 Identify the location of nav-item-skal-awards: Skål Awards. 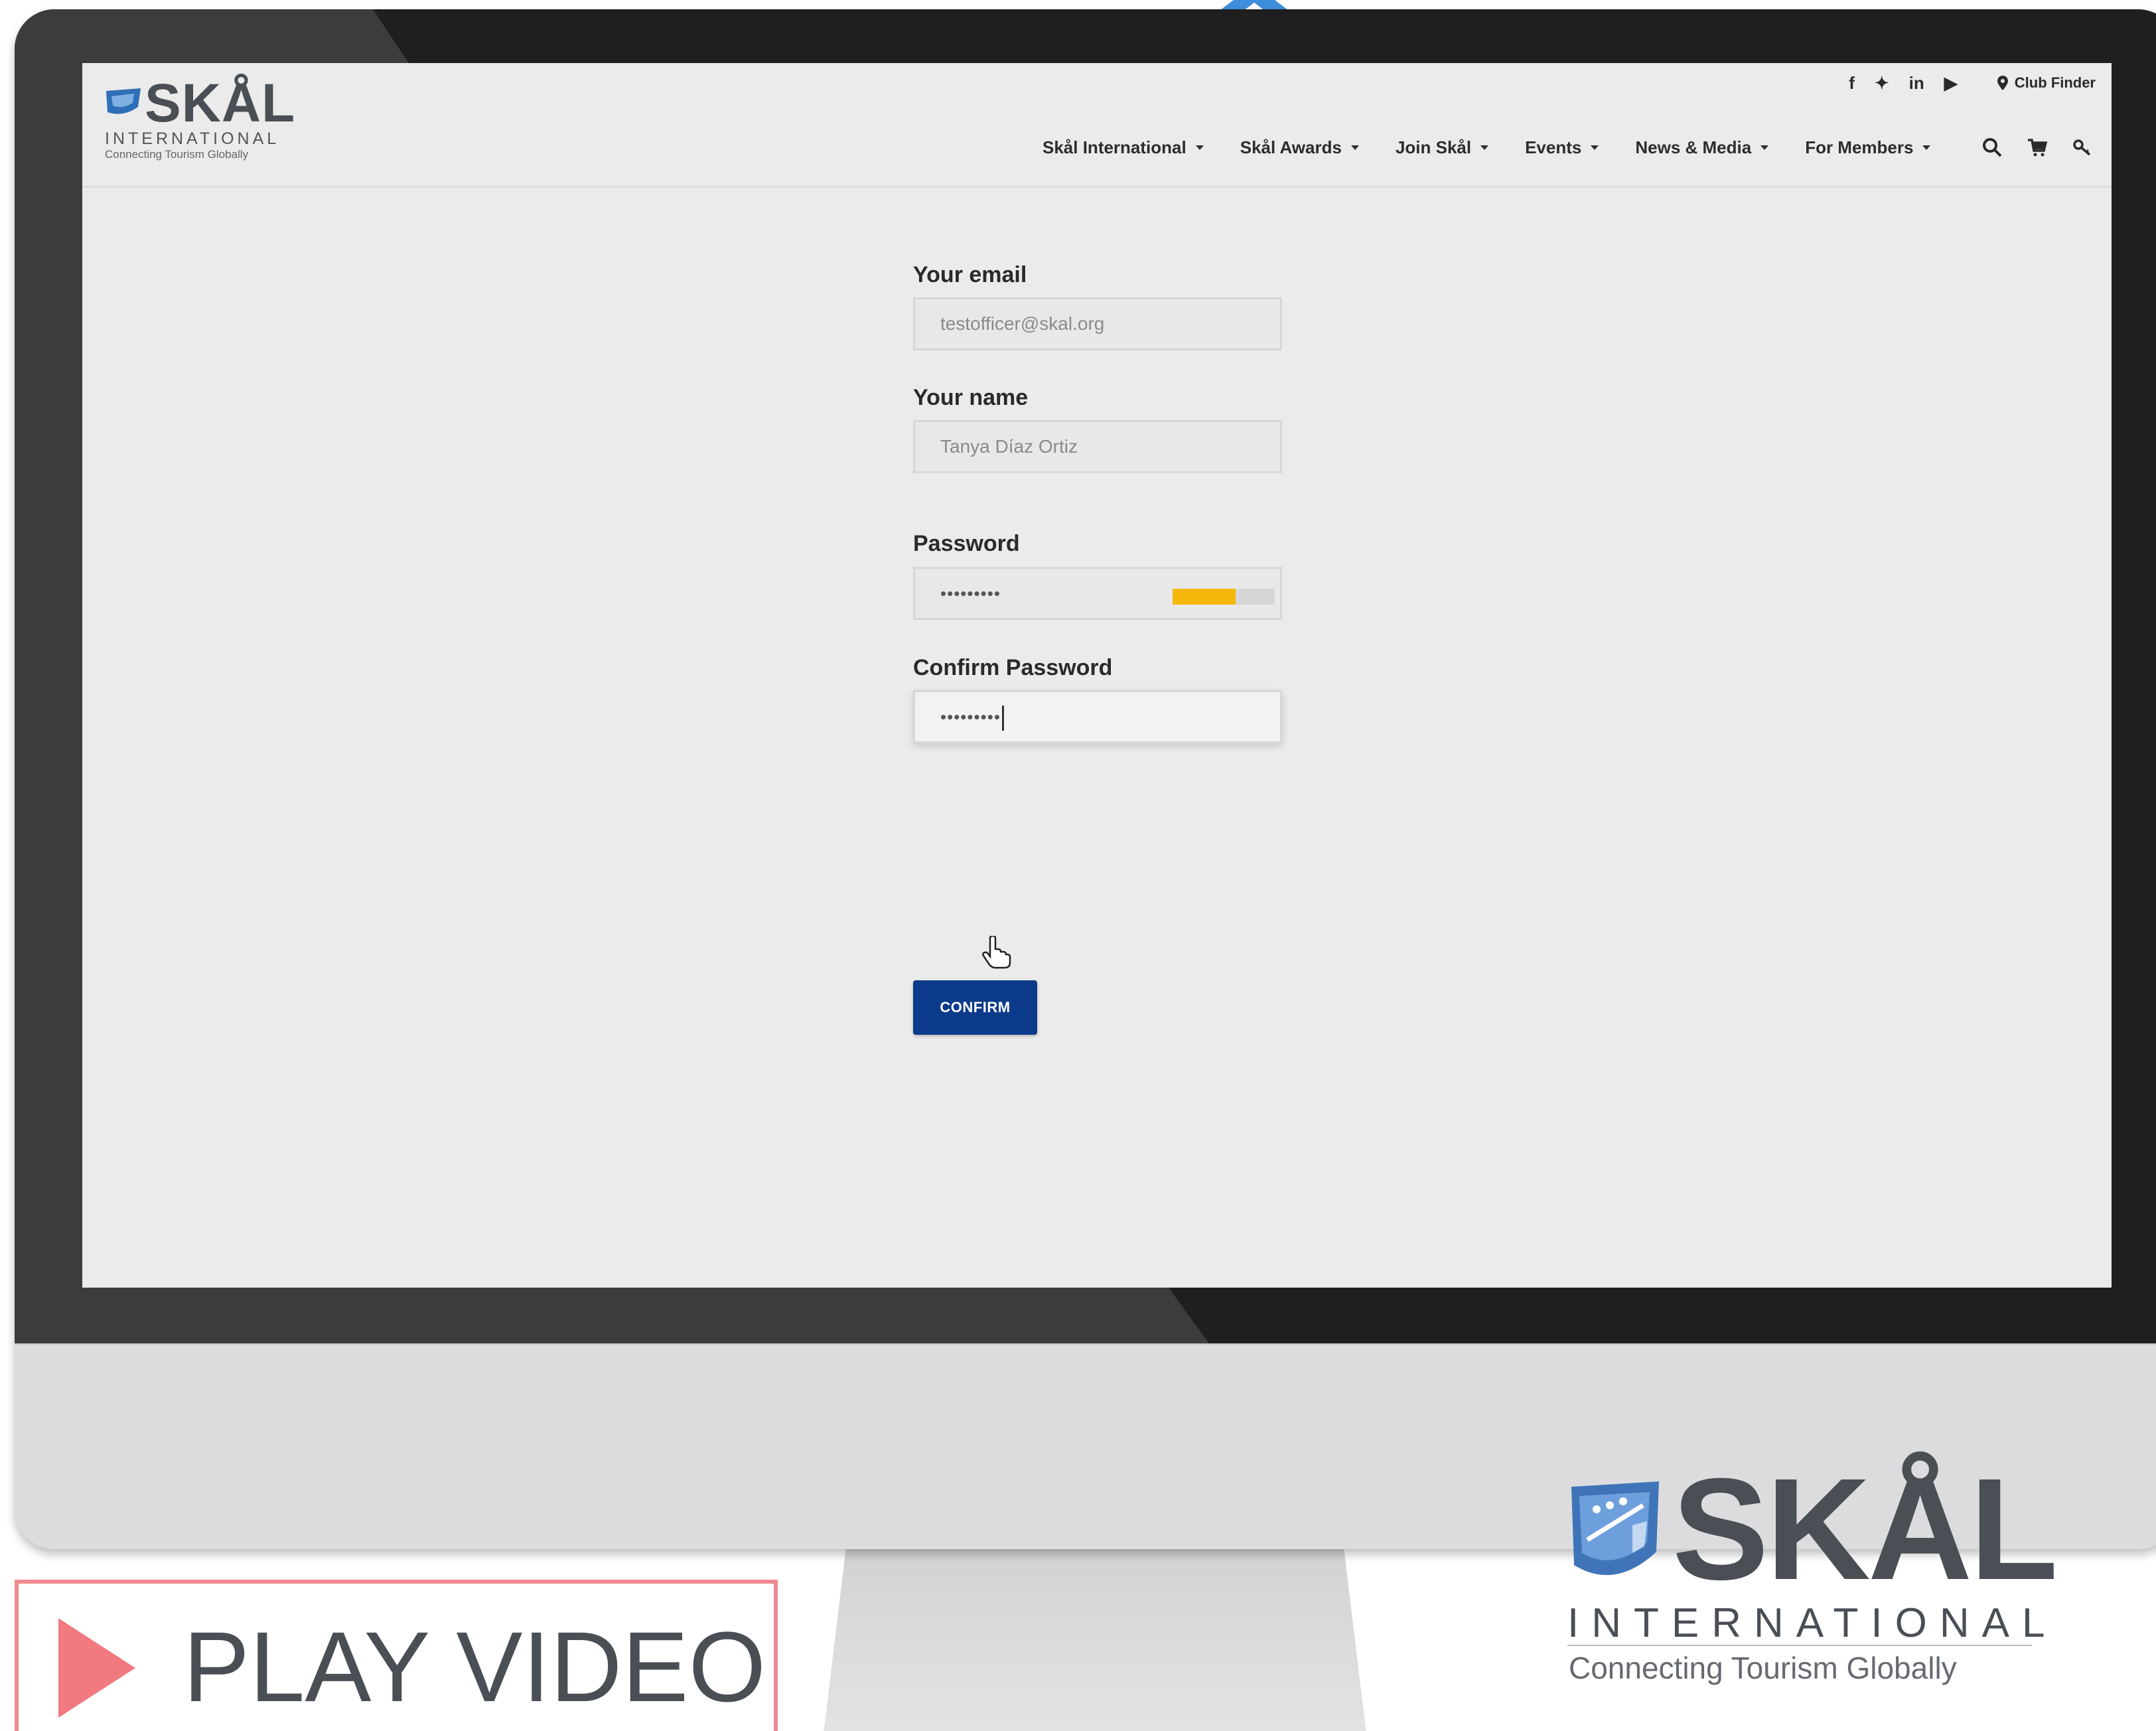
(1299, 147).